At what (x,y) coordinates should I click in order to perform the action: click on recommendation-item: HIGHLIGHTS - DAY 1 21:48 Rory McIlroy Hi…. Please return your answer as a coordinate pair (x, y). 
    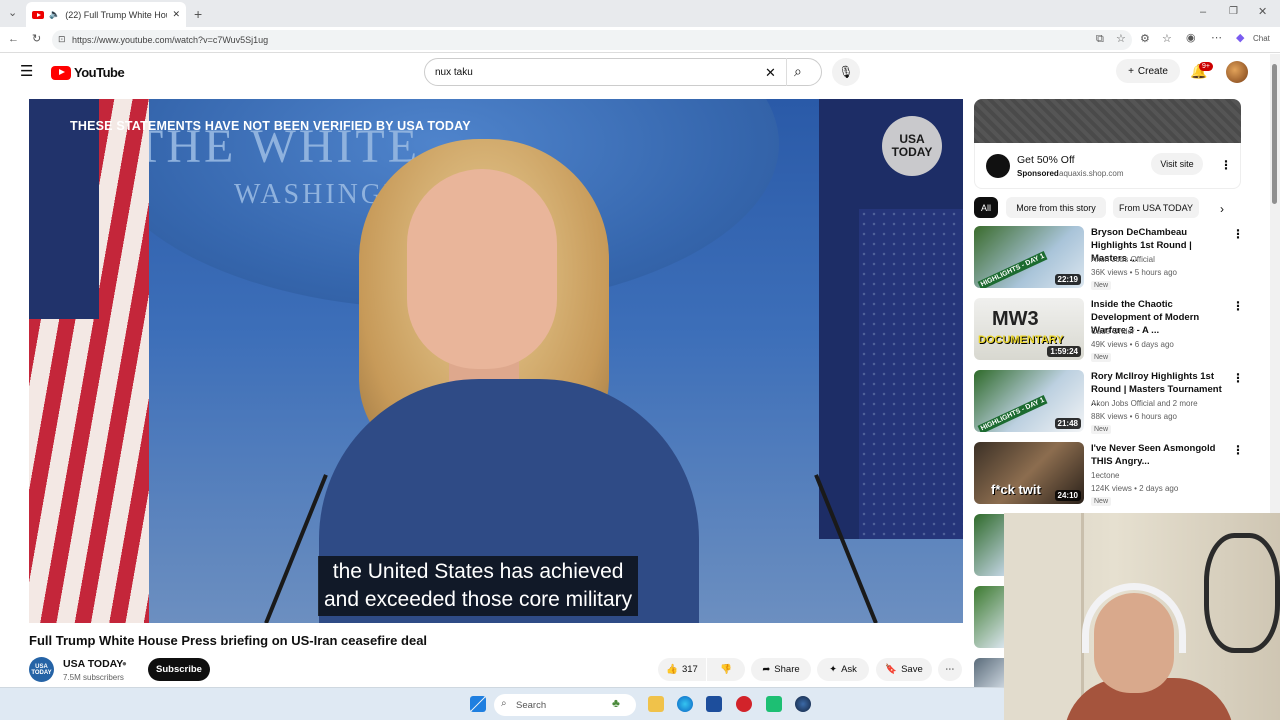
    Looking at the image, I should click on (1109, 402).